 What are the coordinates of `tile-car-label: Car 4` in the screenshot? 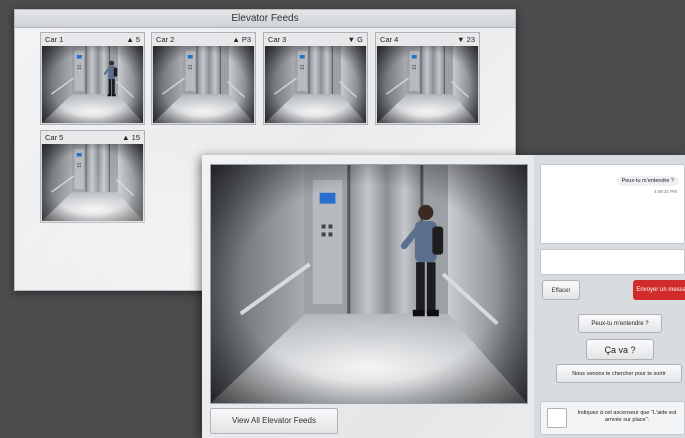 It's located at (389, 39).